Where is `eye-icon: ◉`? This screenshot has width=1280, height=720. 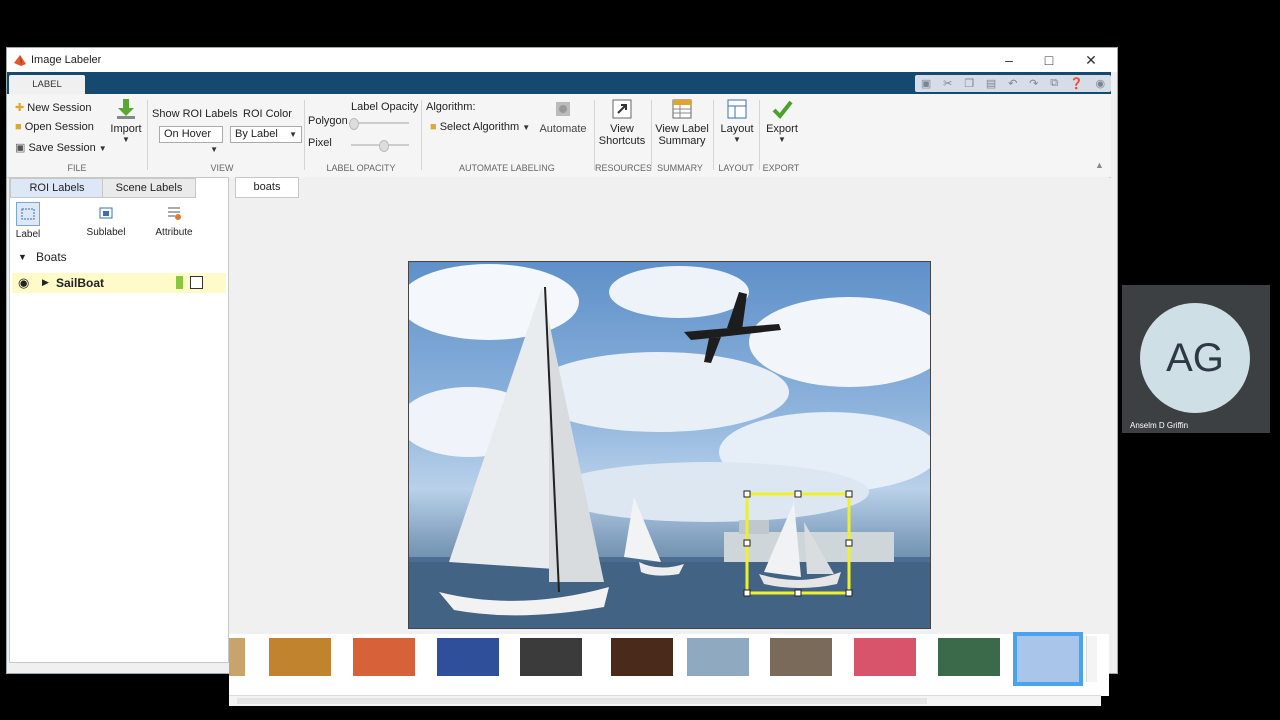
eye-icon: ◉ is located at coordinates (23, 283).